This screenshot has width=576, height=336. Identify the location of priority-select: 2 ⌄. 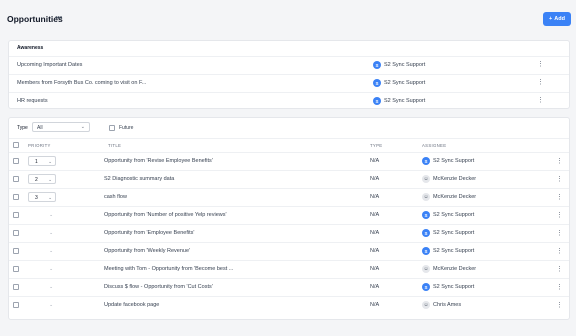
(42, 179).